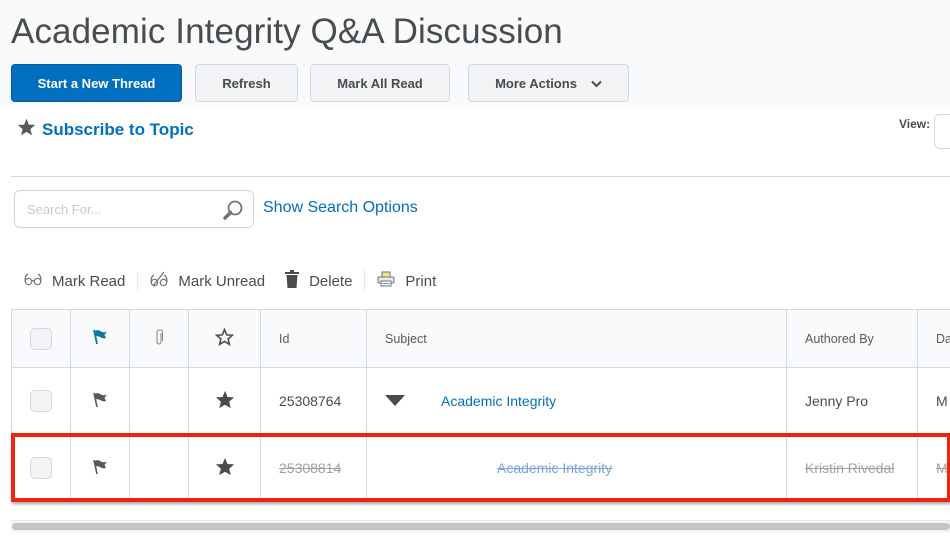 This screenshot has height=536, width=950. Describe the element at coordinates (480, 176) in the screenshot. I see `divider` at that location.